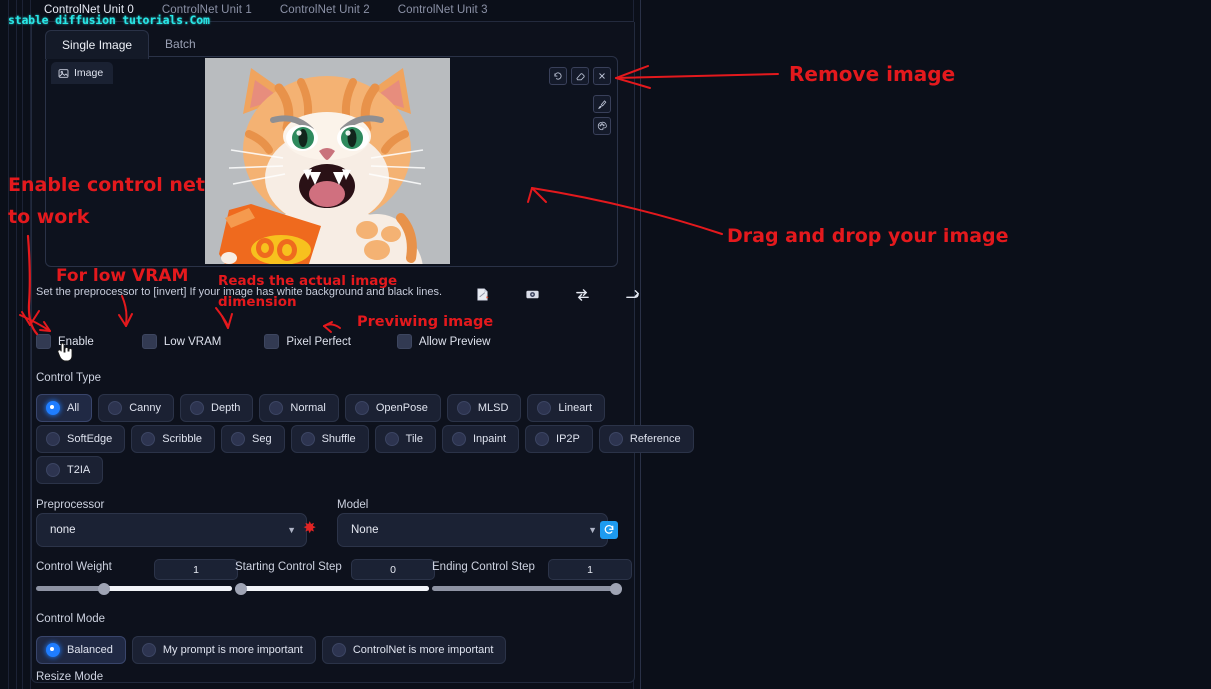 The image size is (1211, 689). I want to click on control-type-normal: Normal, so click(299, 408).